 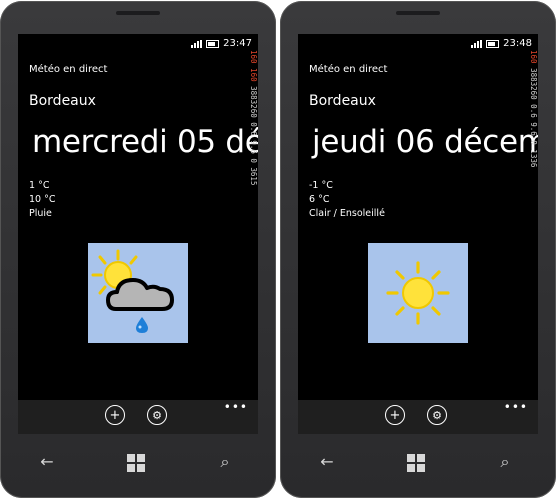 I want to click on condition: Pluie, so click(x=40, y=213).